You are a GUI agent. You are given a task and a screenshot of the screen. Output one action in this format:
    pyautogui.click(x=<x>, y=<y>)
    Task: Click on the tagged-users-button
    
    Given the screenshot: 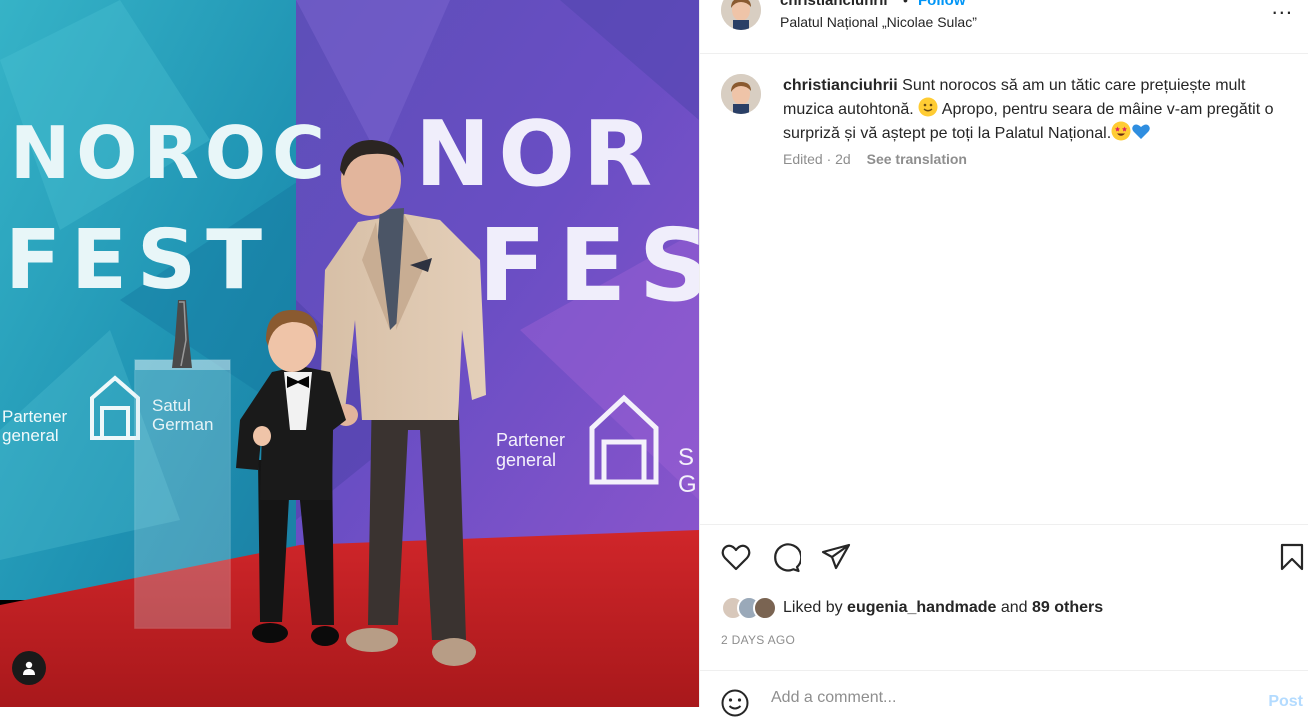 What is the action you would take?
    pyautogui.click(x=29, y=668)
    